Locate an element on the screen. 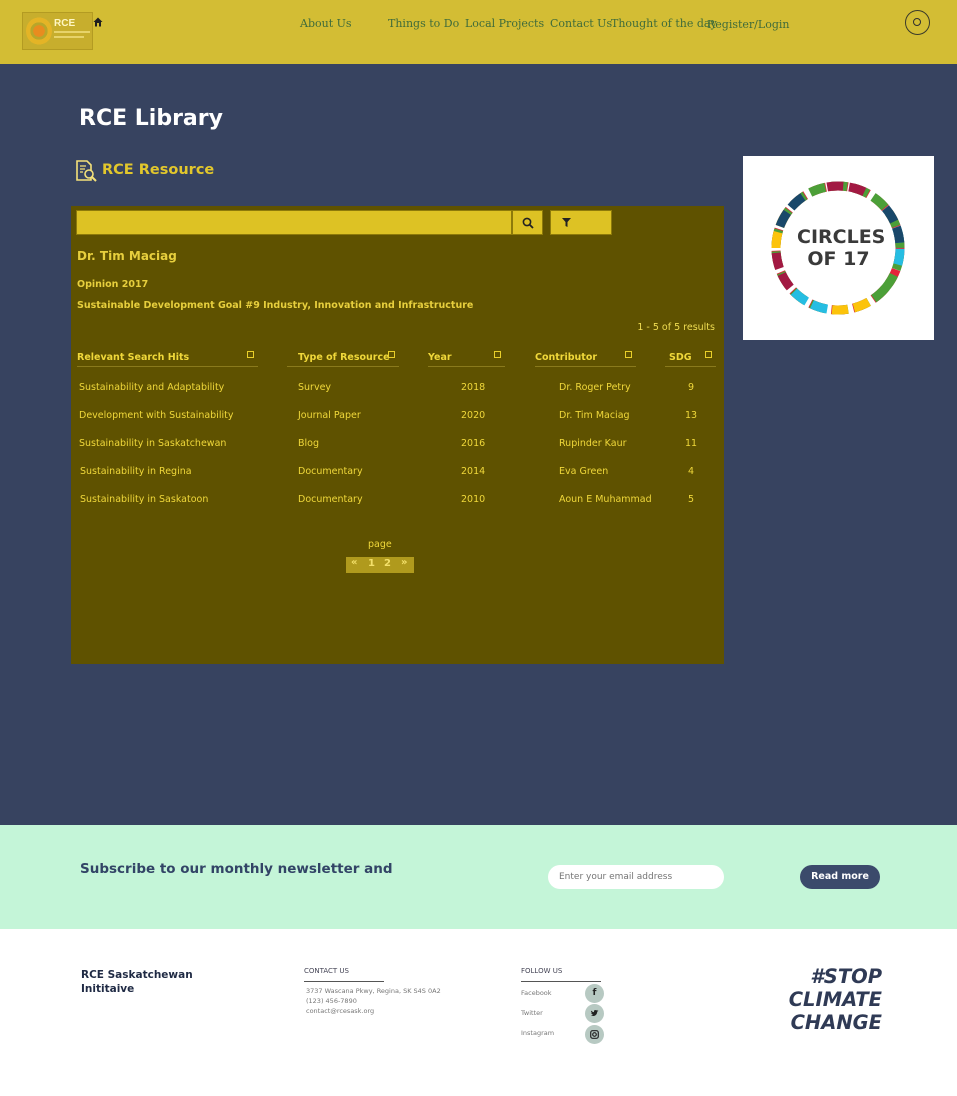  newsletter-email-input is located at coordinates (636, 877).